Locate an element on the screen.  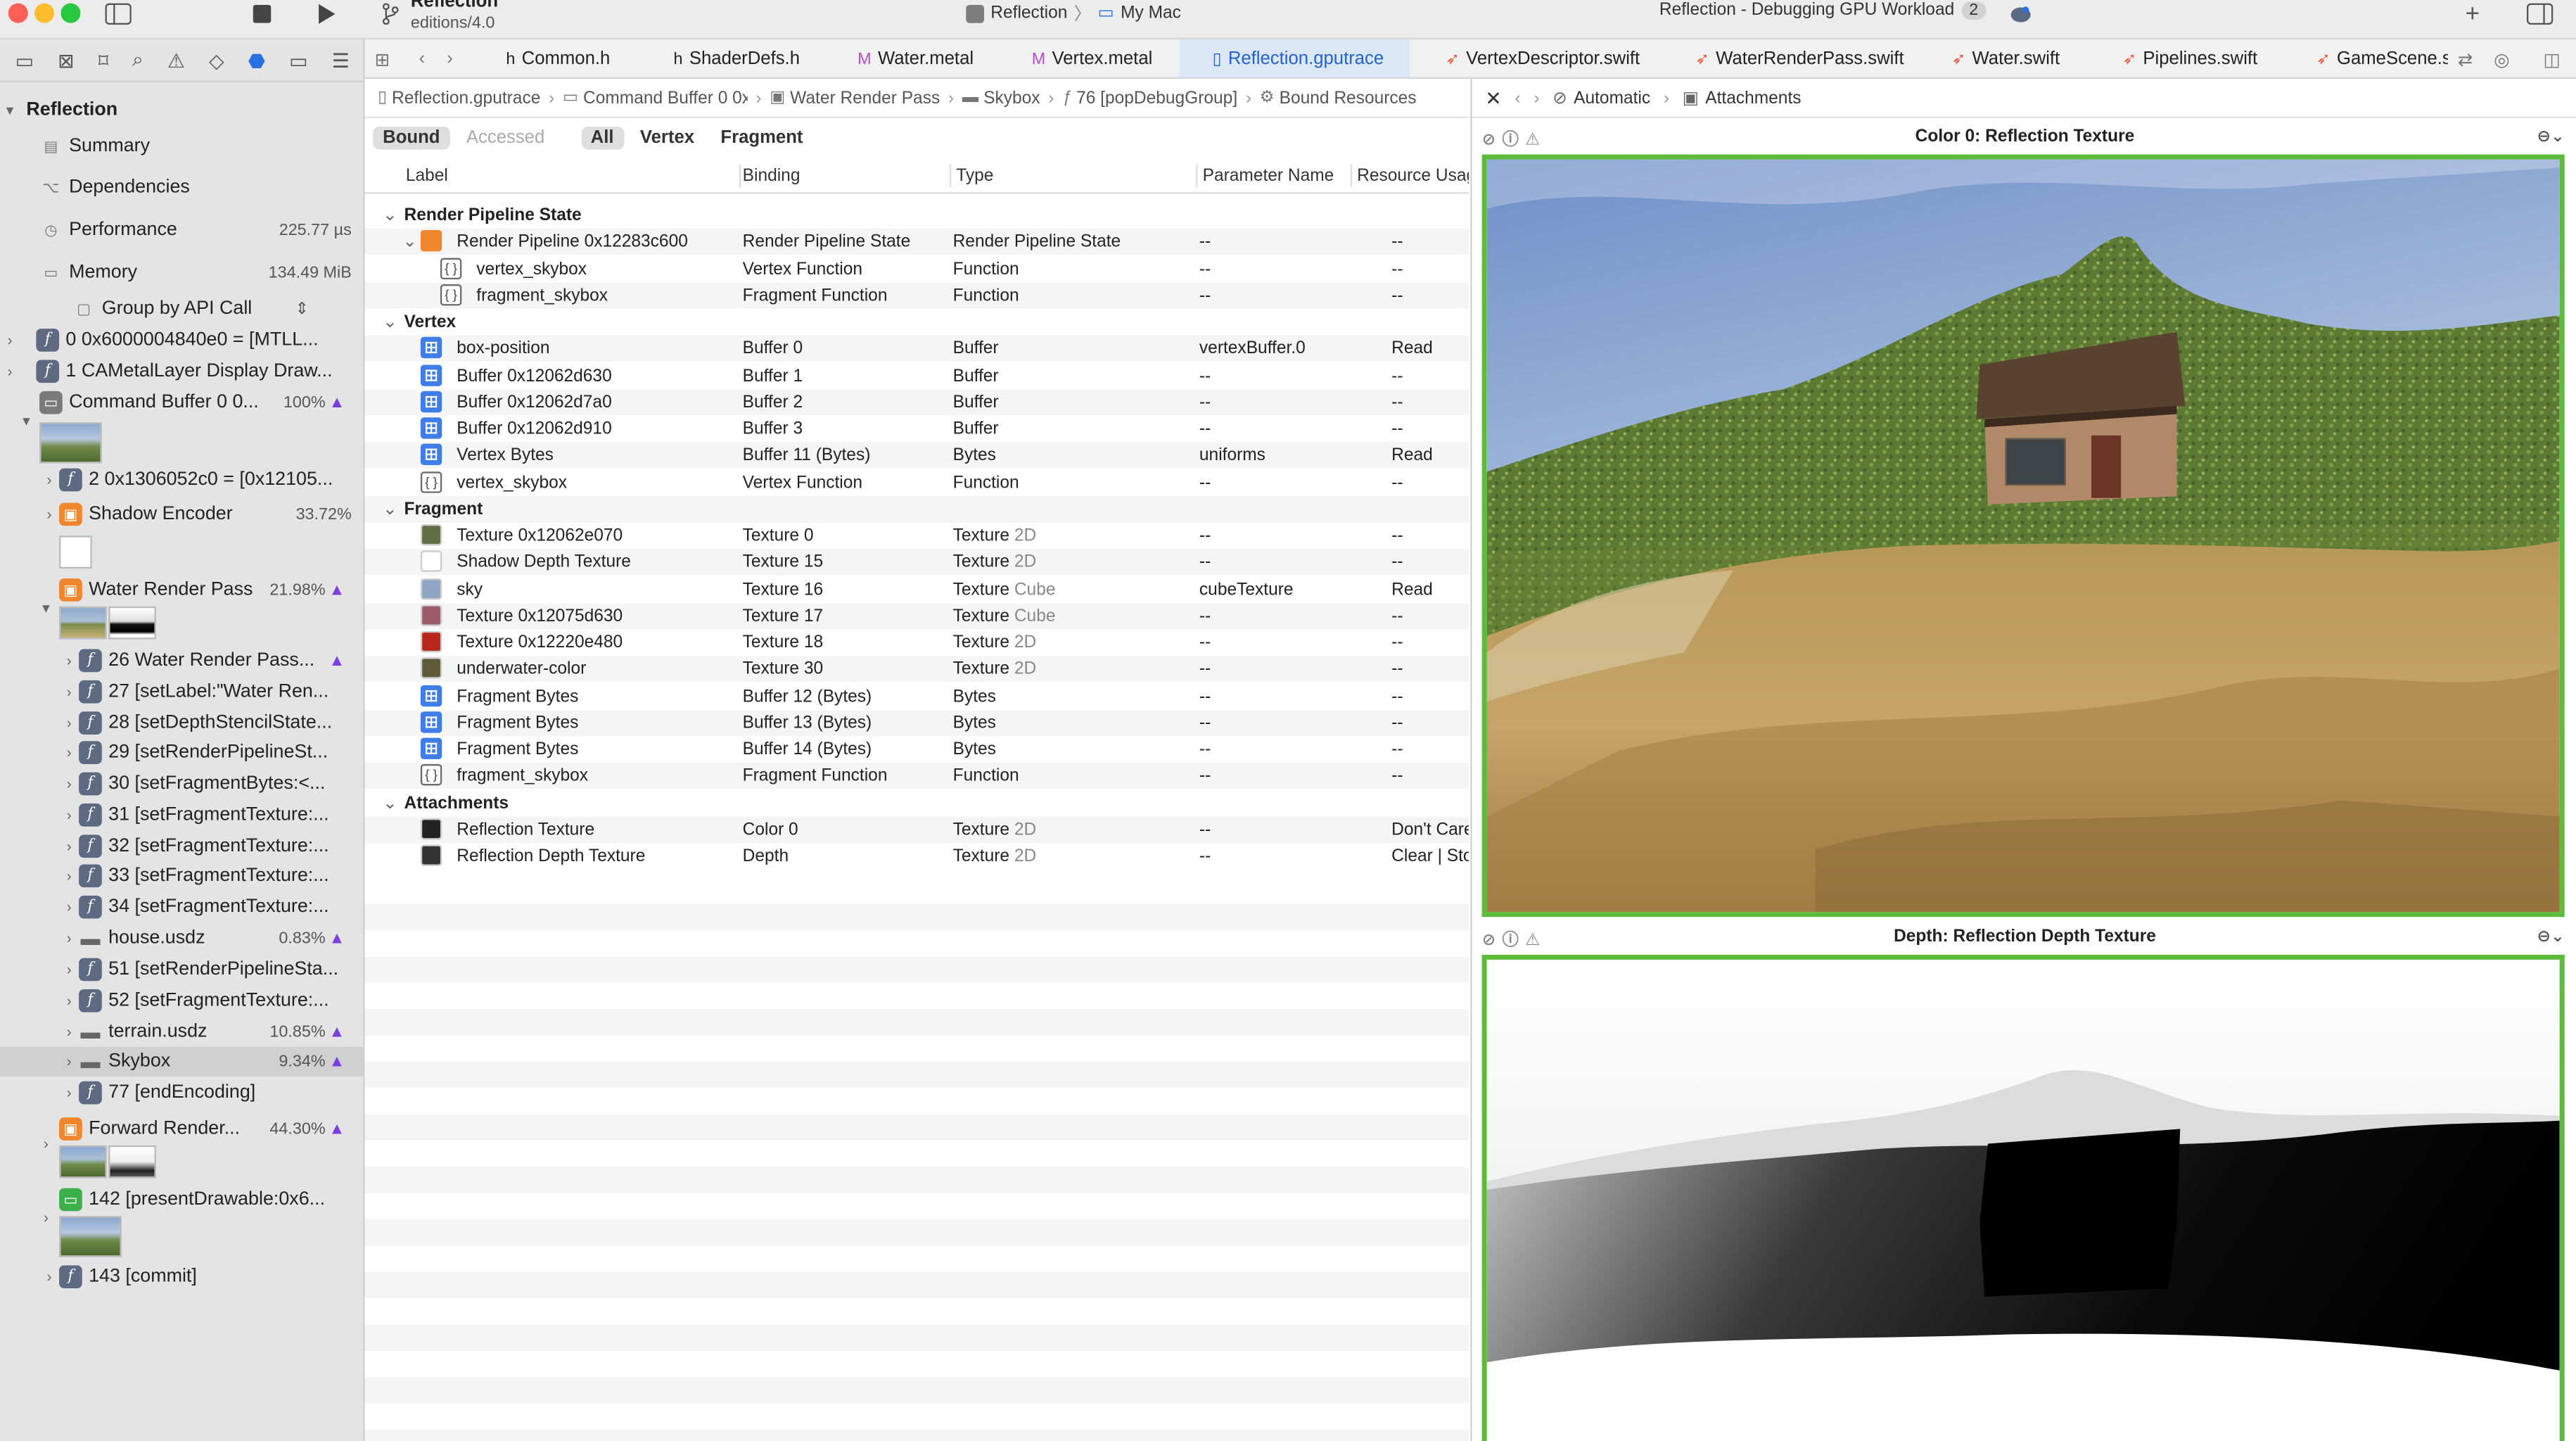
test-icon: ◇ is located at coordinates (216, 60).